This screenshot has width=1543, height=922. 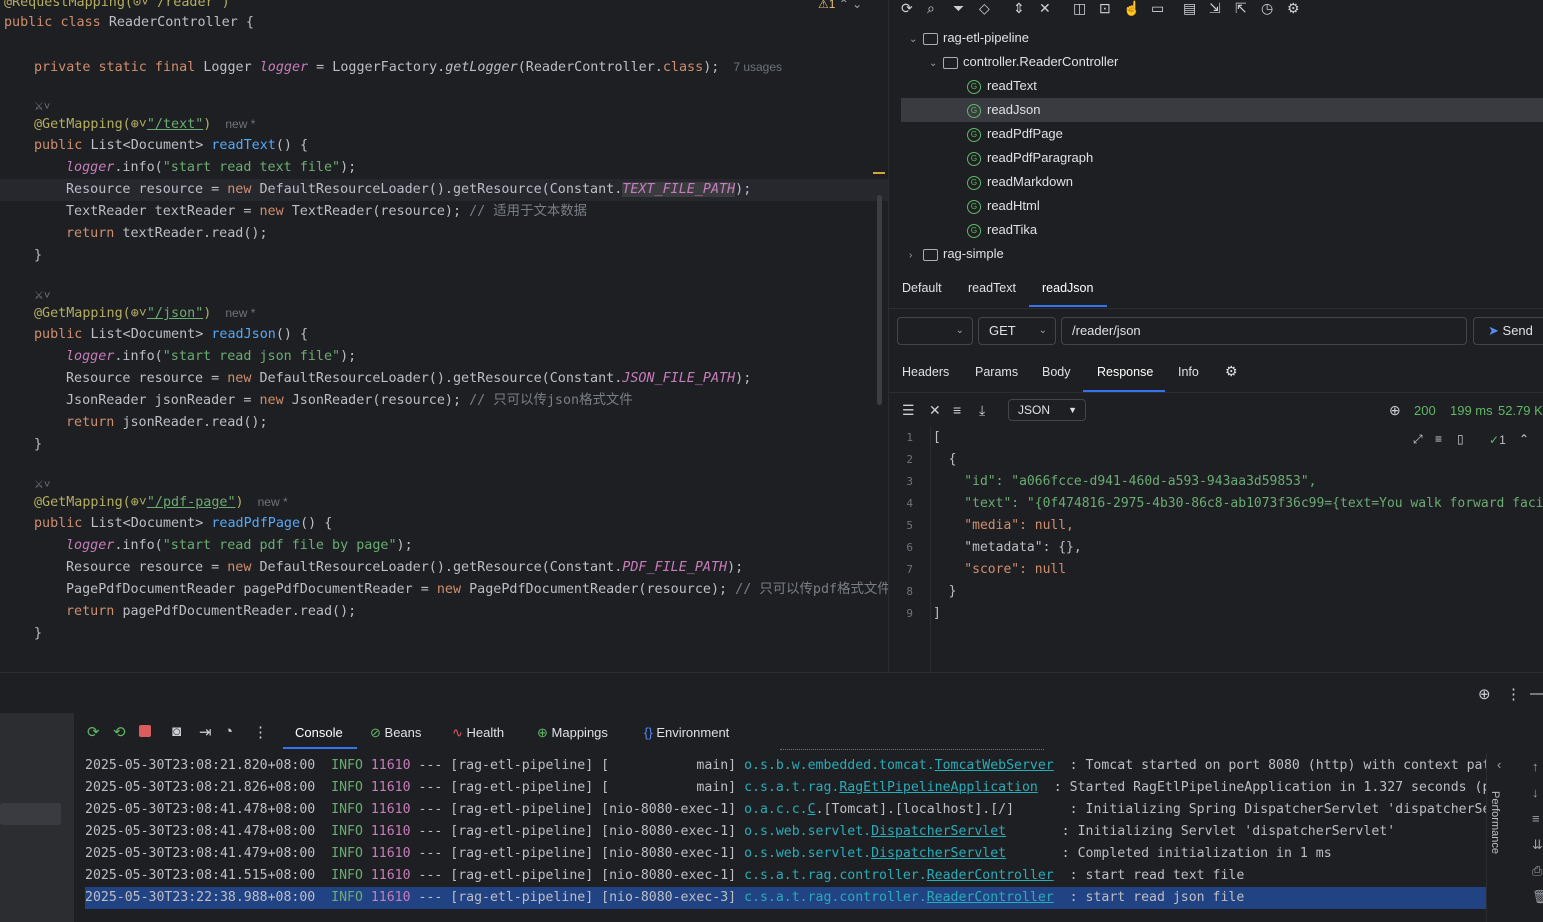 I want to click on stop-icon, so click(x=145, y=731).